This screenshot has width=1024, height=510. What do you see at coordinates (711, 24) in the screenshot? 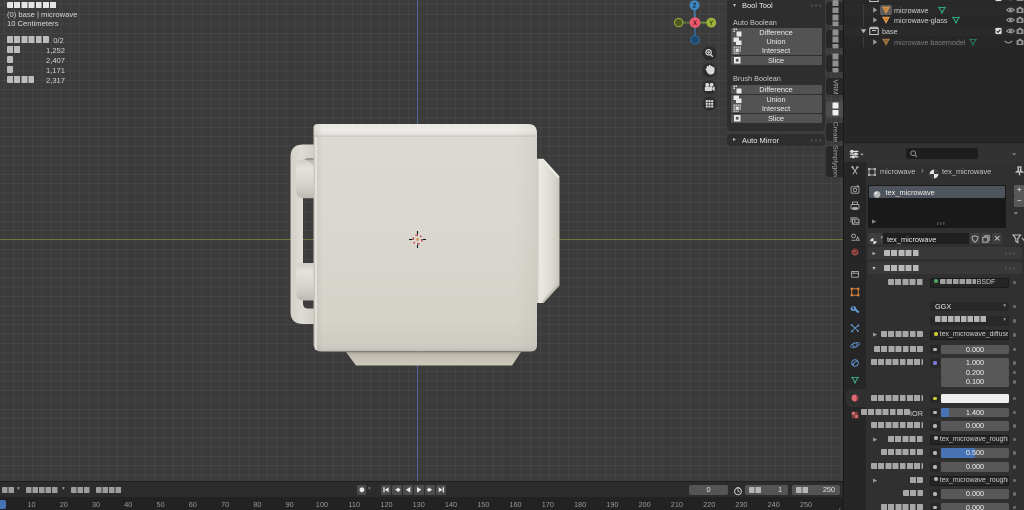
I see `svg-text: Y` at bounding box center [711, 24].